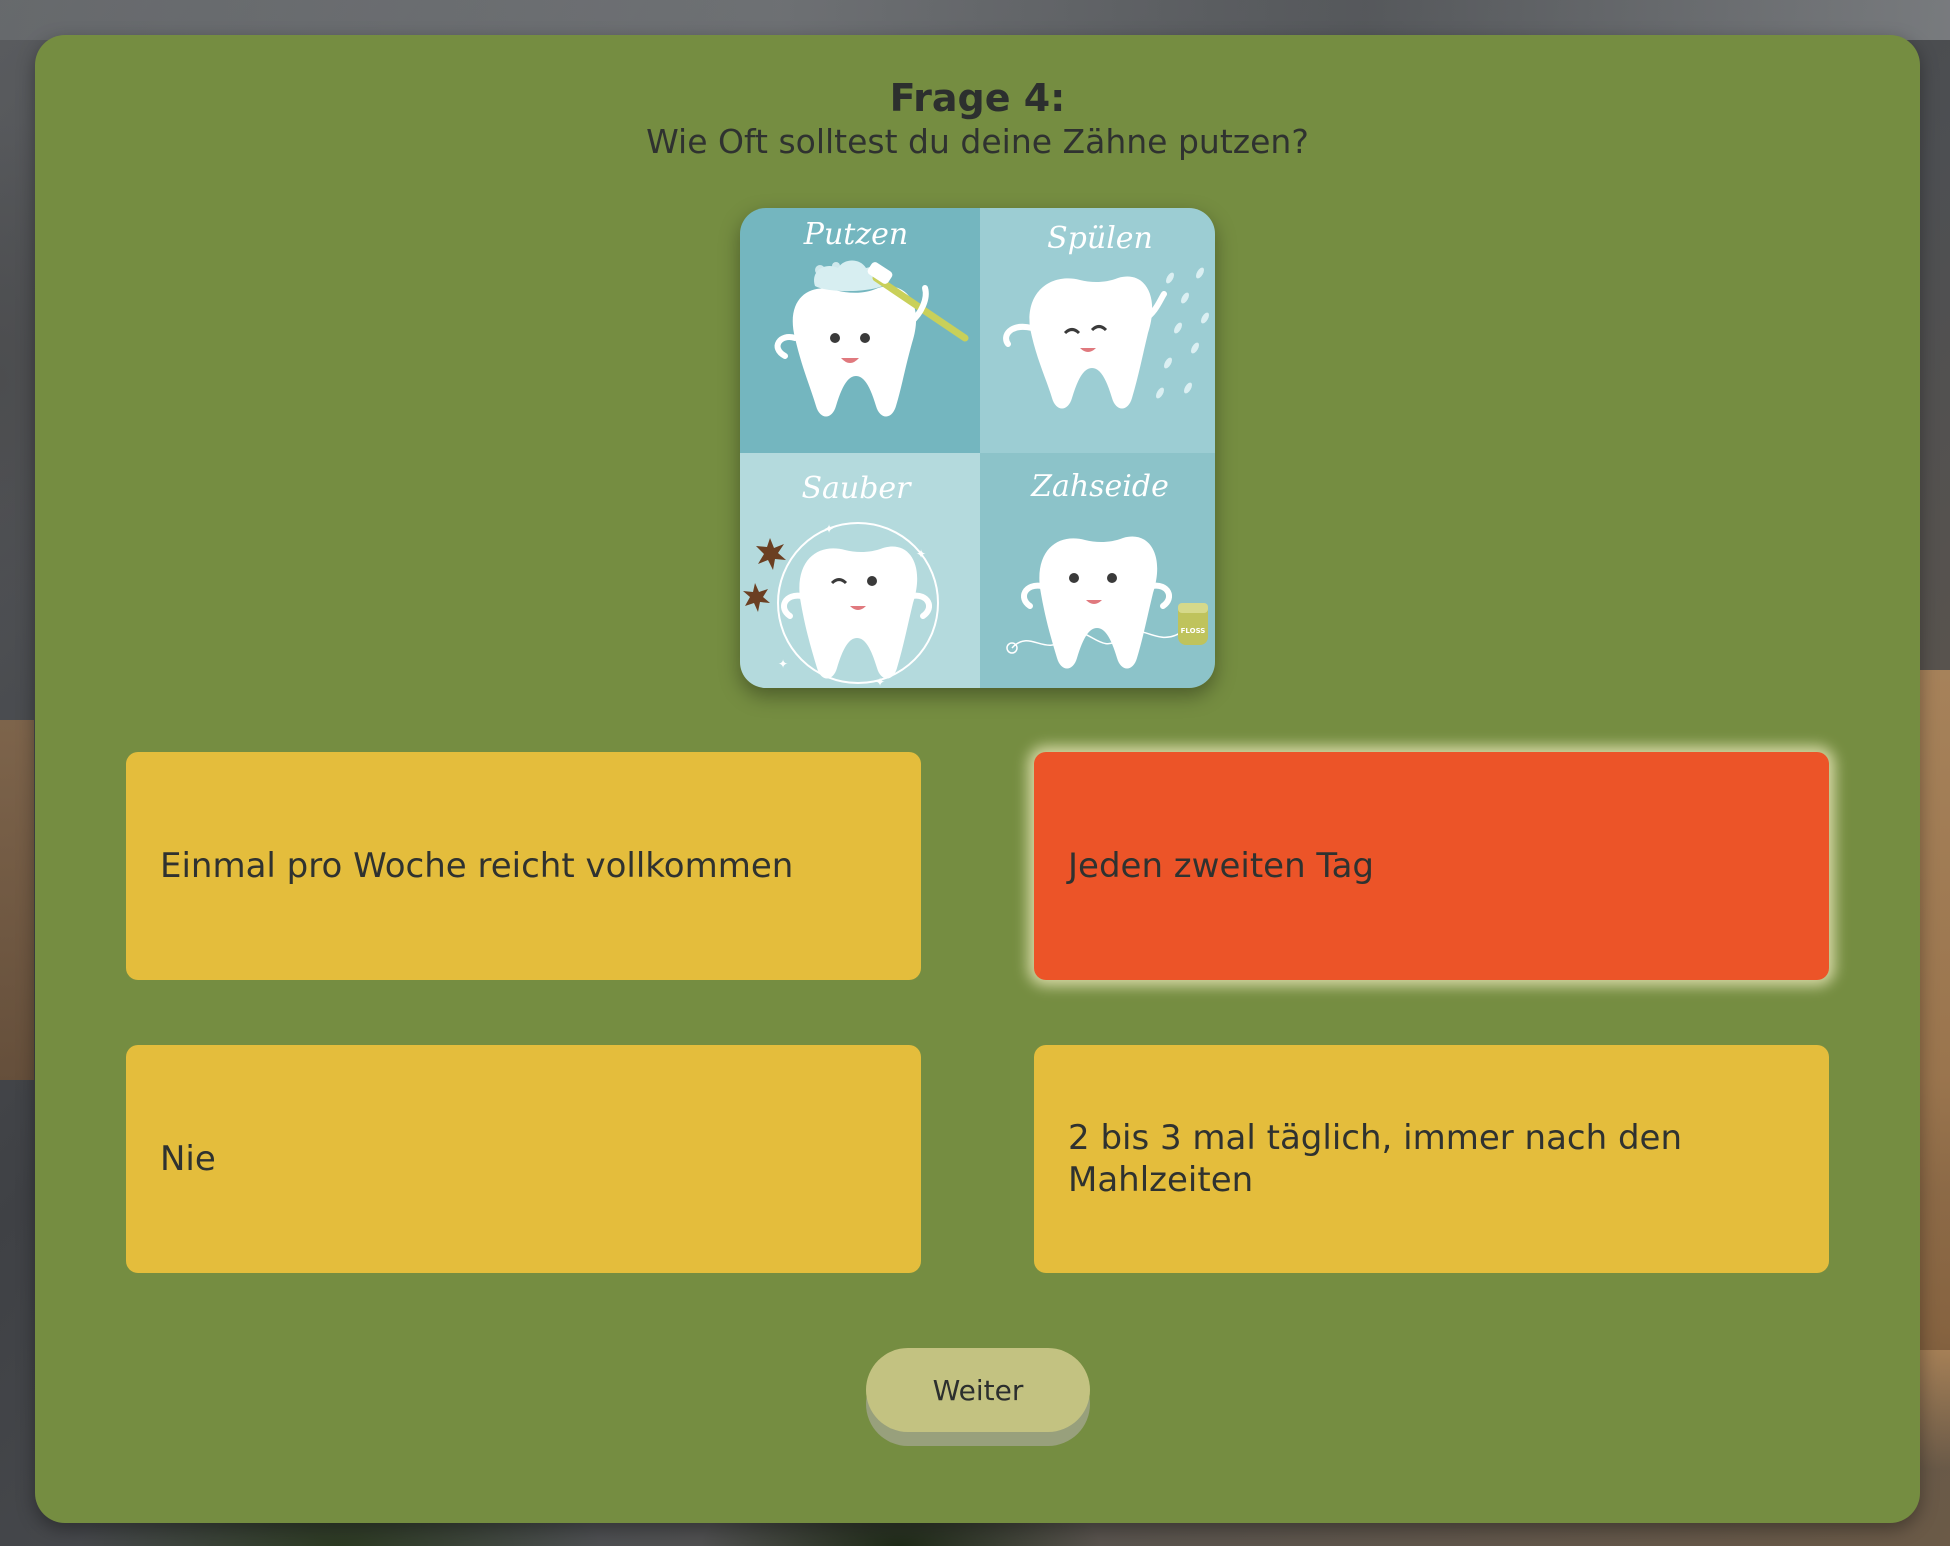 The image size is (1950, 1546). Describe the element at coordinates (1221, 866) in the screenshot. I see `answer-option-2-label: Jeden zweiten Tag` at that location.